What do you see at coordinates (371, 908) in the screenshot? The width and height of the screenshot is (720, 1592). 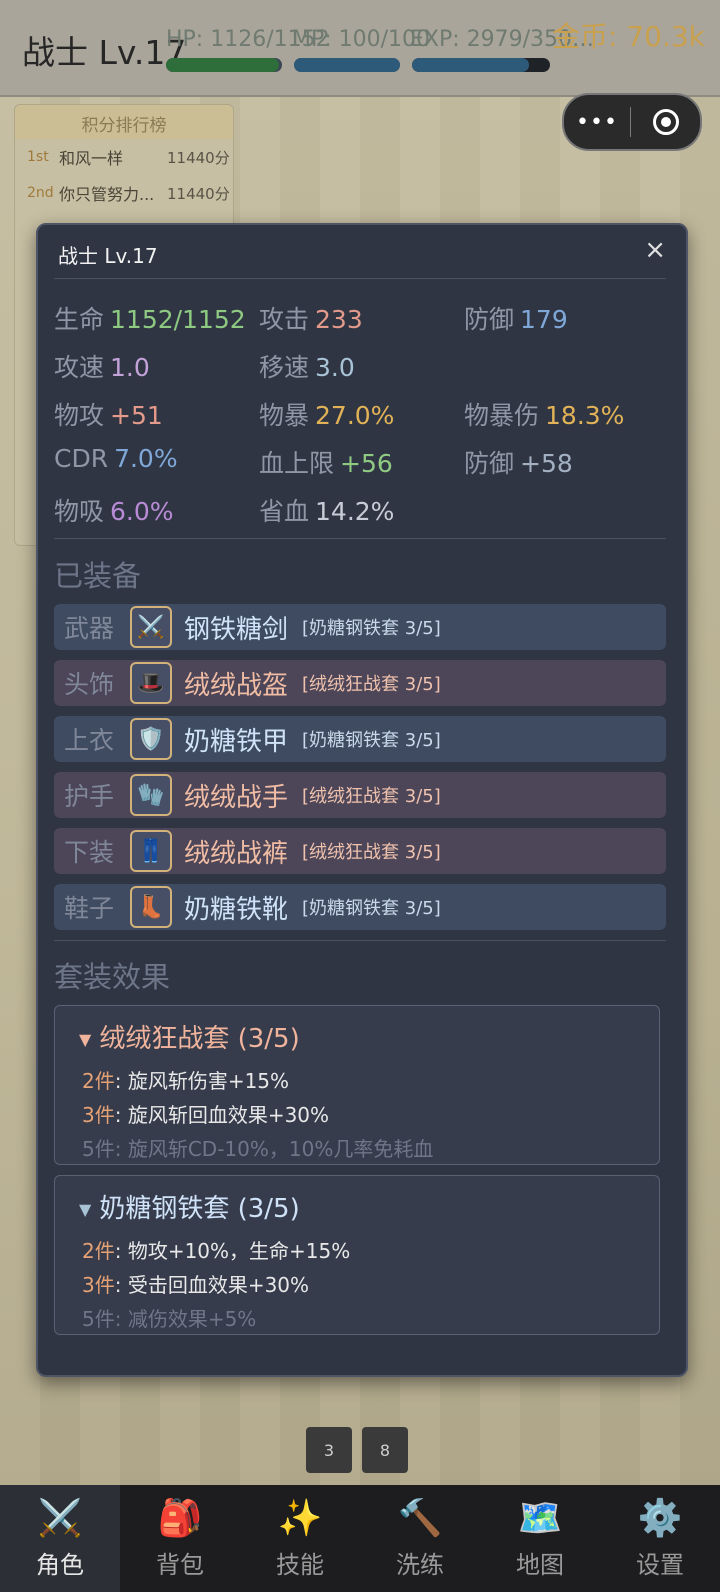 I see `equip-item-set: [奶糖钢铁套 3/5]` at bounding box center [371, 908].